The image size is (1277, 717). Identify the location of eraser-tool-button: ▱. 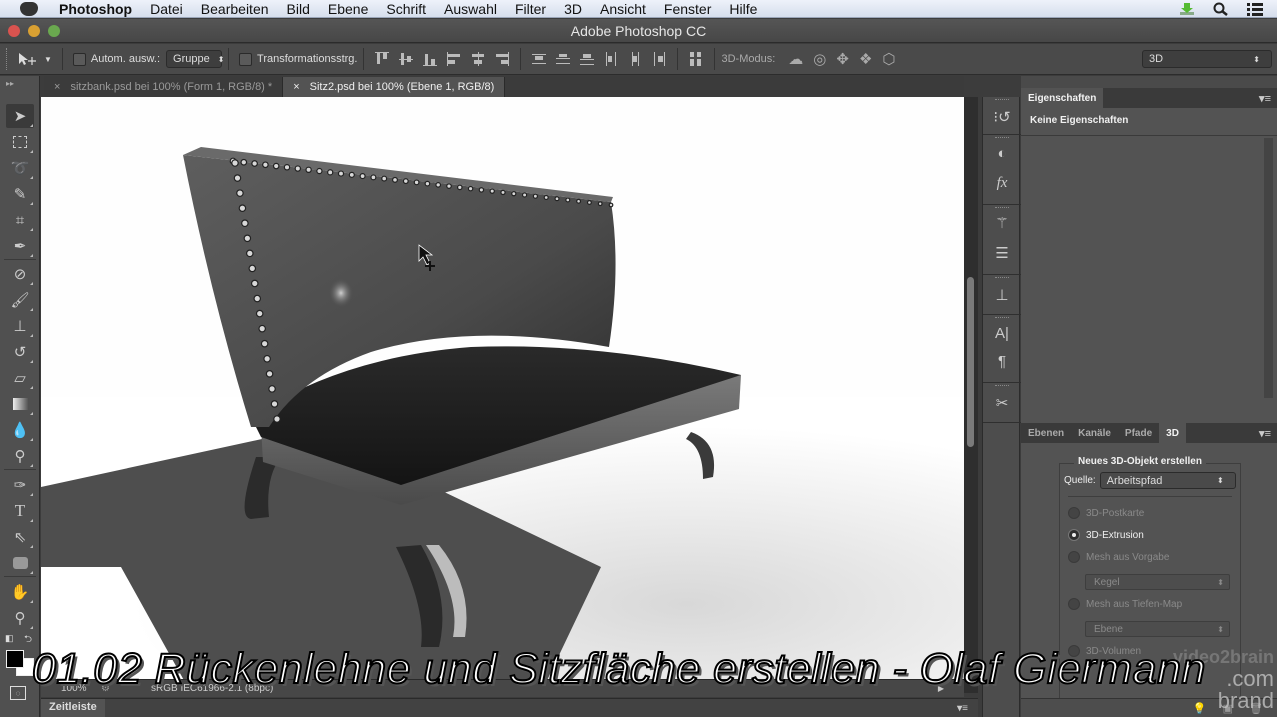
(20, 378).